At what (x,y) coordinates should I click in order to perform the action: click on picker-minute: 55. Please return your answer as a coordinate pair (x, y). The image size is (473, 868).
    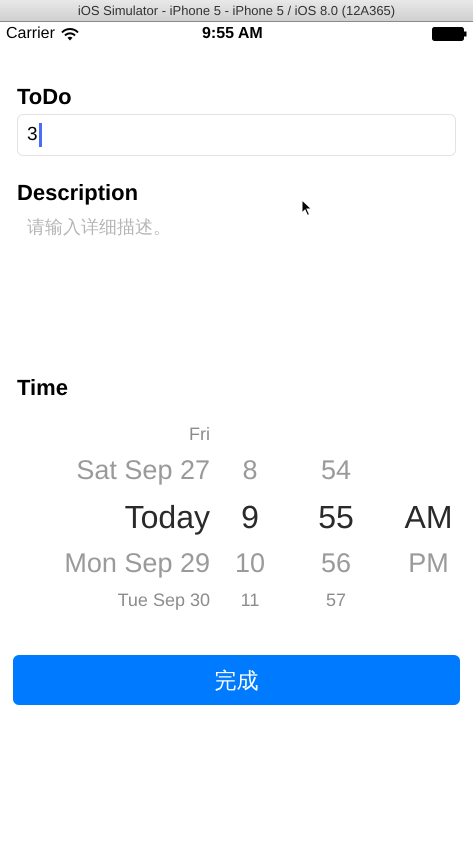
    Looking at the image, I should click on (336, 517).